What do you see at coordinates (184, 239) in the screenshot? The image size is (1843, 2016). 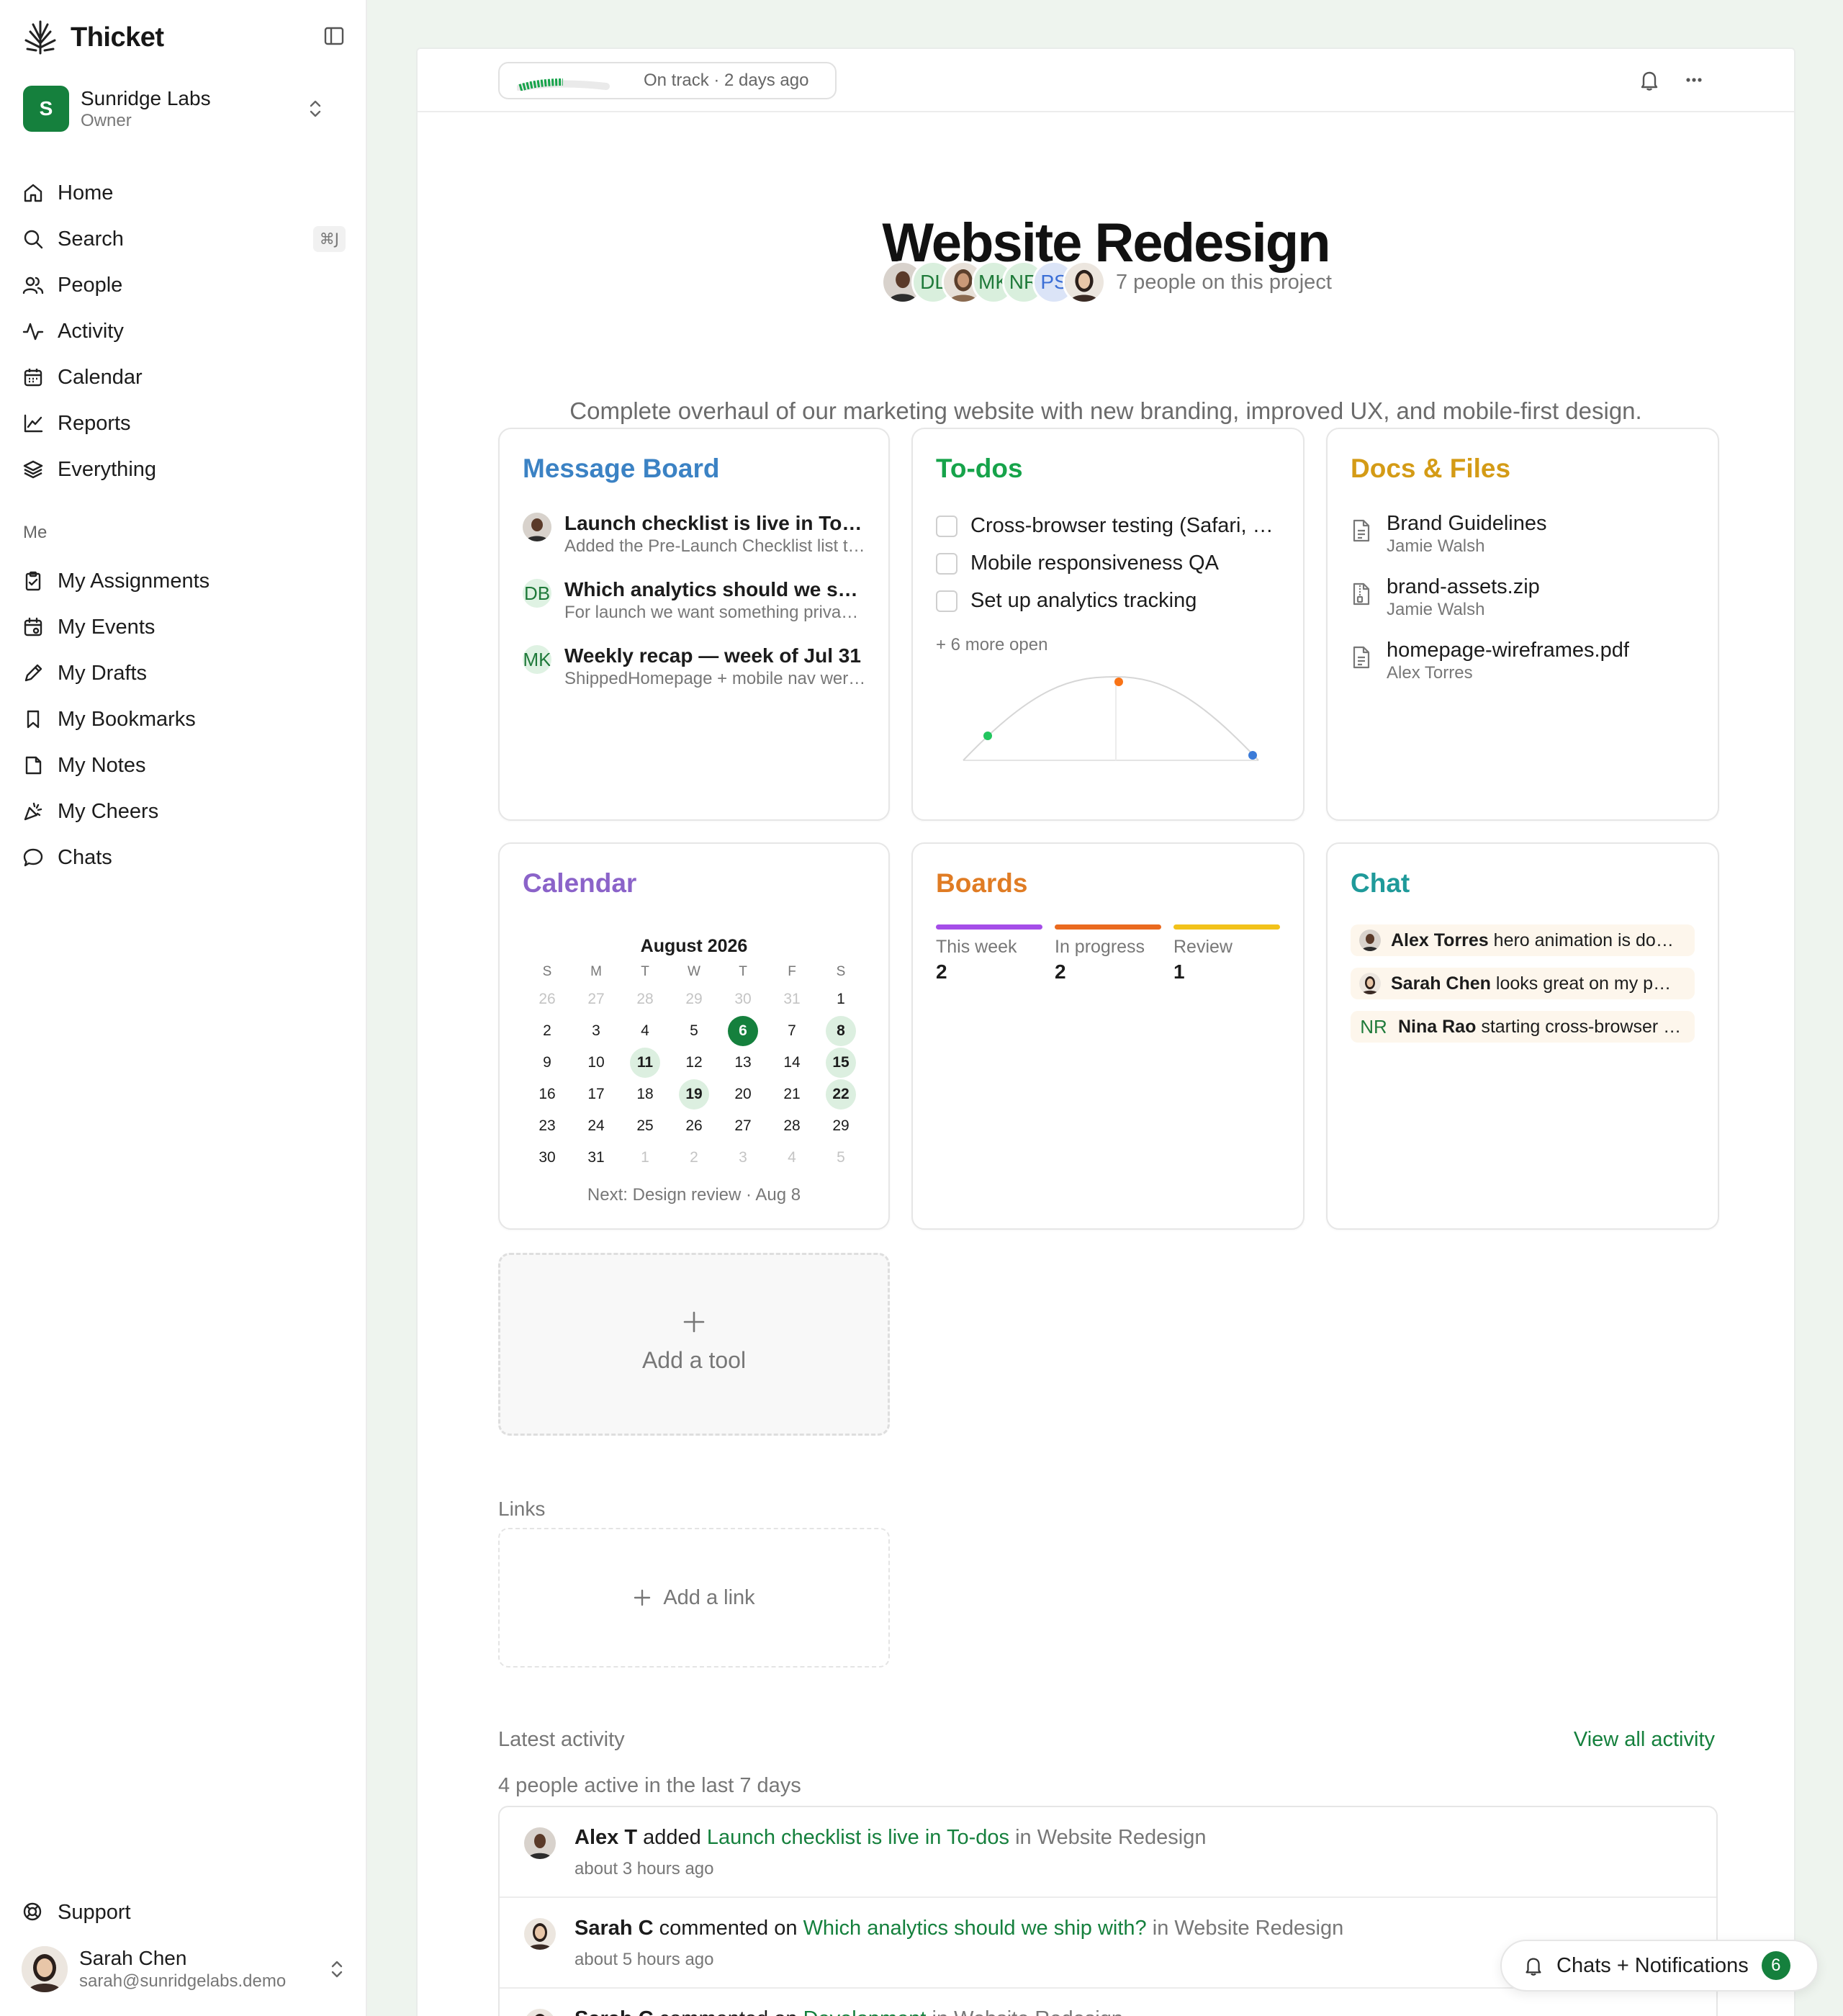 I see `nav-search: Search ⌘J` at bounding box center [184, 239].